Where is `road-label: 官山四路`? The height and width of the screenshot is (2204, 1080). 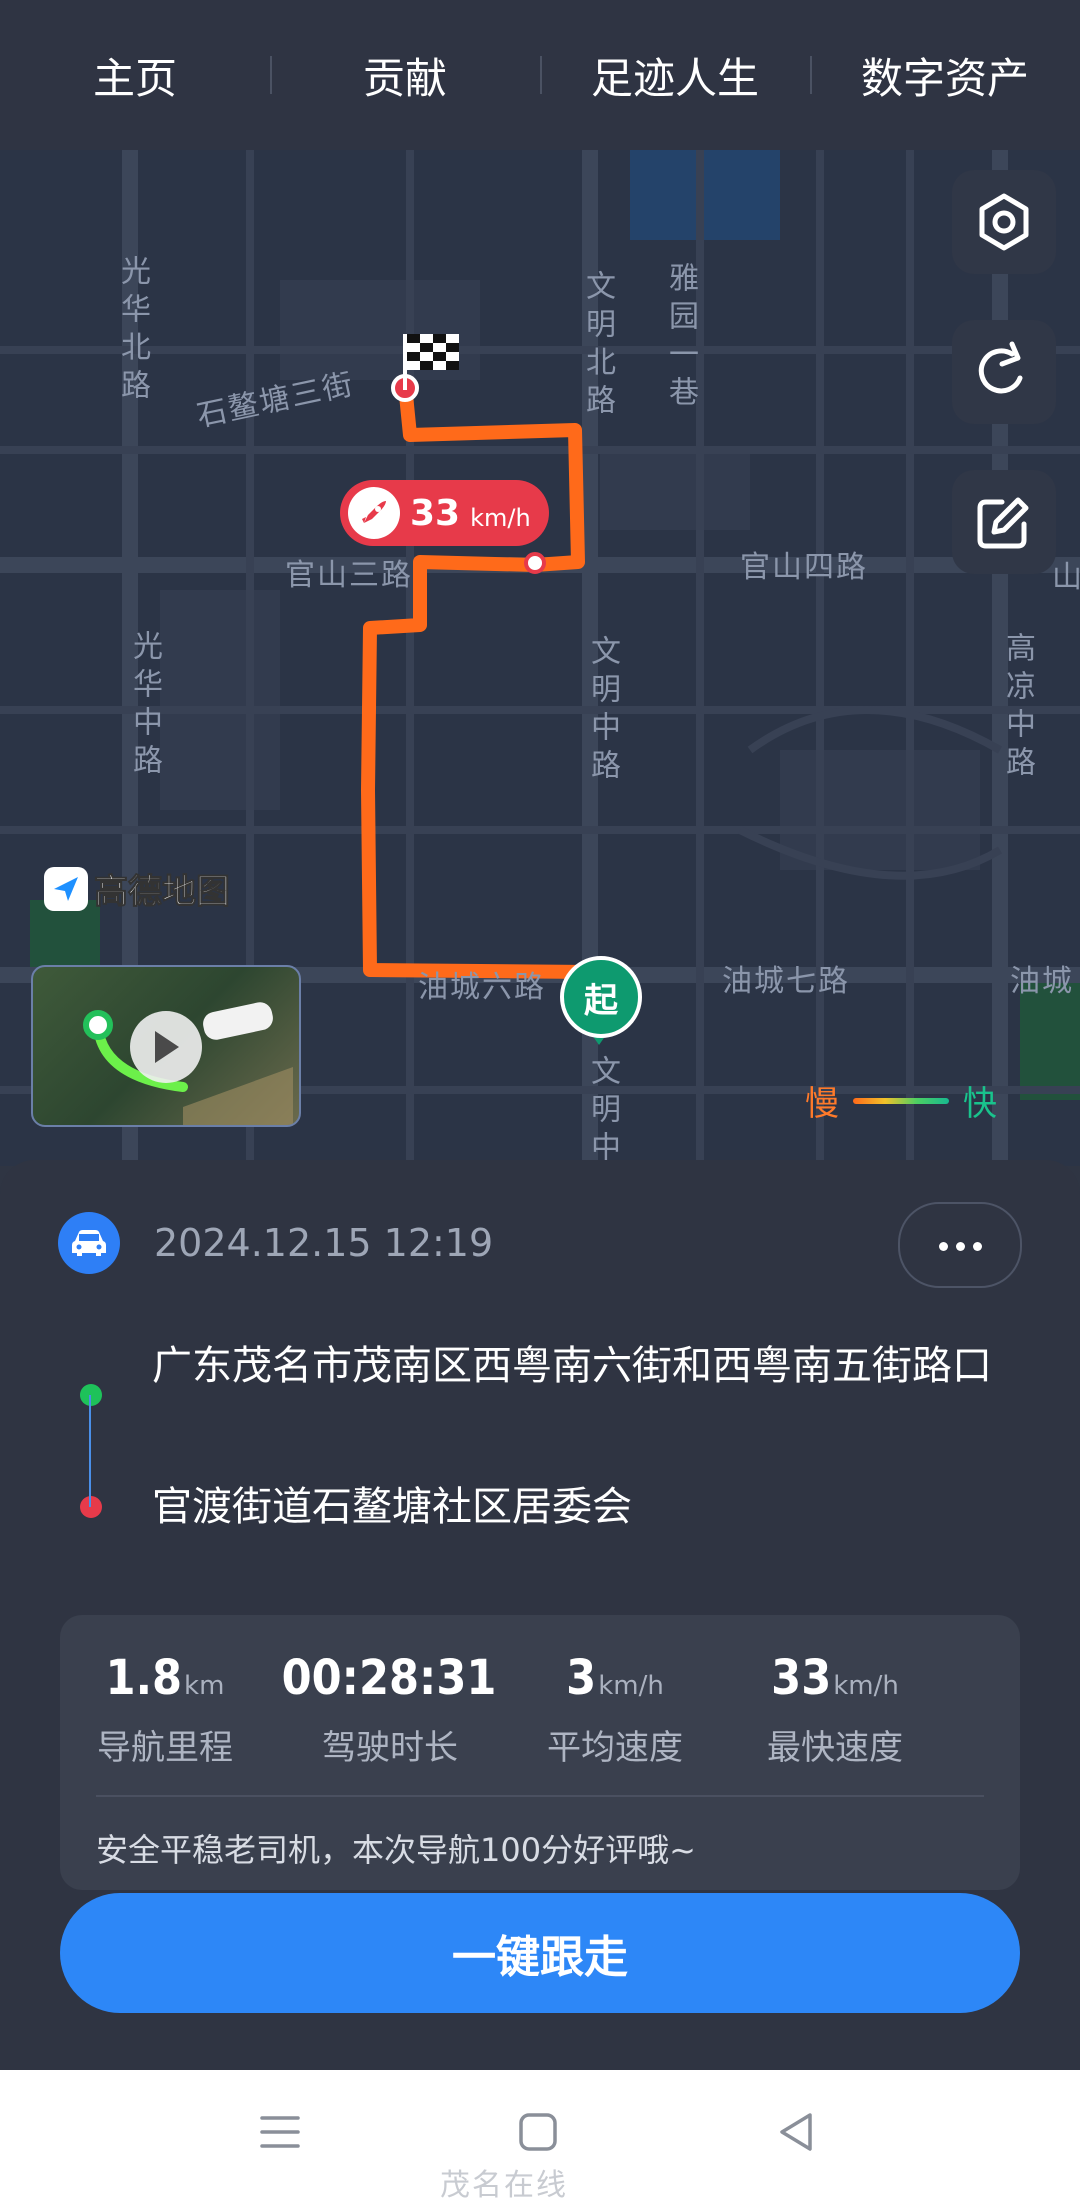
road-label: 官山四路 is located at coordinates (804, 567).